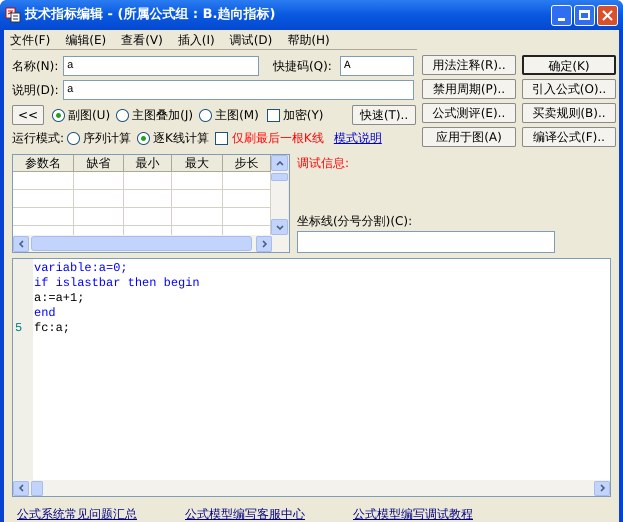 Image resolution: width=623 pixels, height=522 pixels. Describe the element at coordinates (569, 65) in the screenshot. I see `dialog-button: 确定(K)` at that location.